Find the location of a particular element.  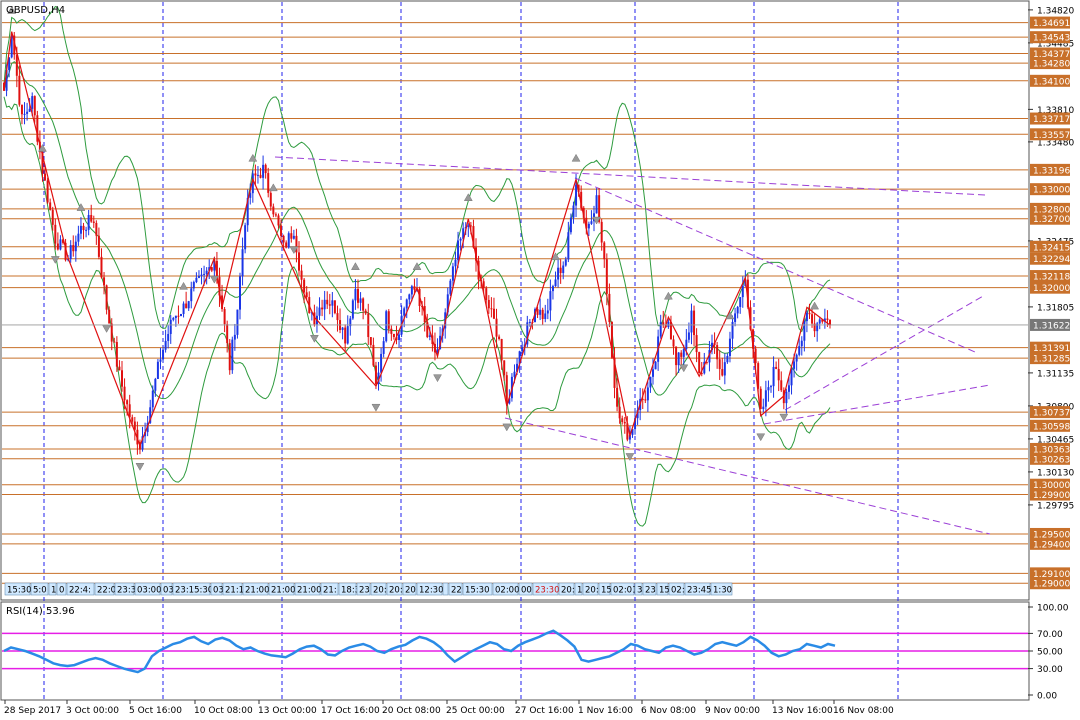

level-label-text: 1.32118 is located at coordinates (1051, 278).